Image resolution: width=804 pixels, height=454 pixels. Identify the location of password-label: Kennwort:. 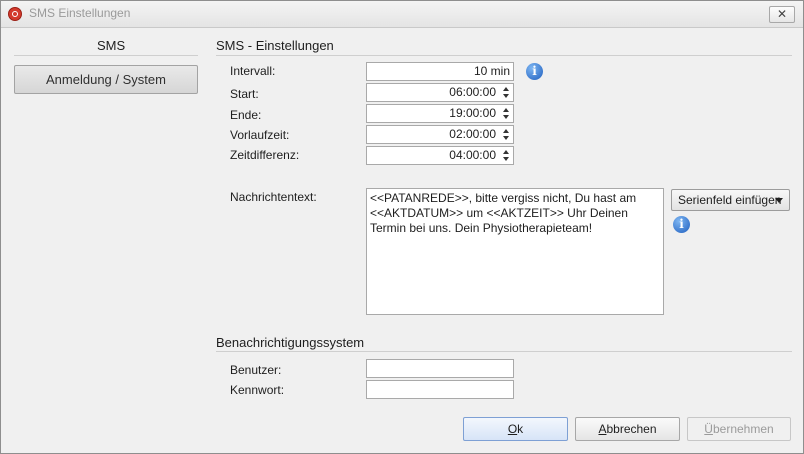
(257, 390).